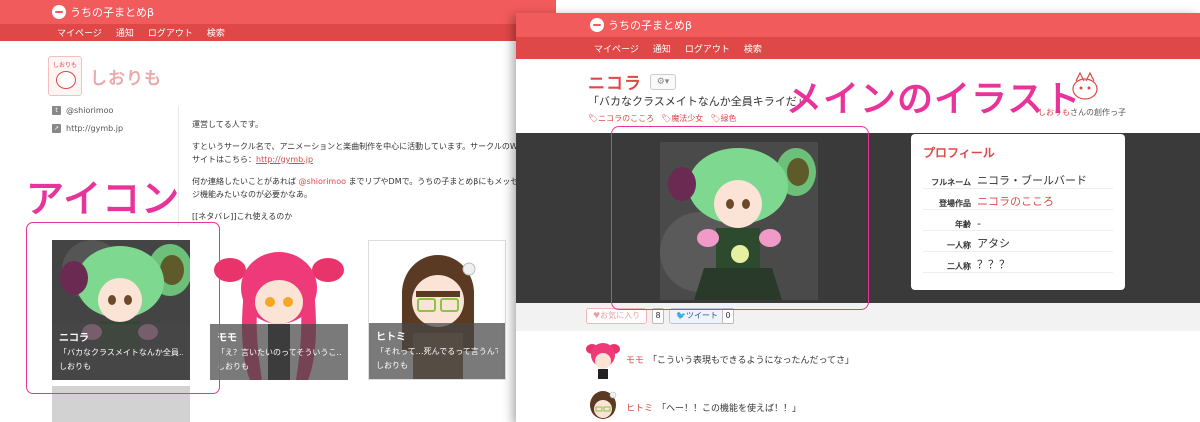  What do you see at coordinates (681, 315) in the screenshot?
I see `twitter-bird-icon: 🐦` at bounding box center [681, 315].